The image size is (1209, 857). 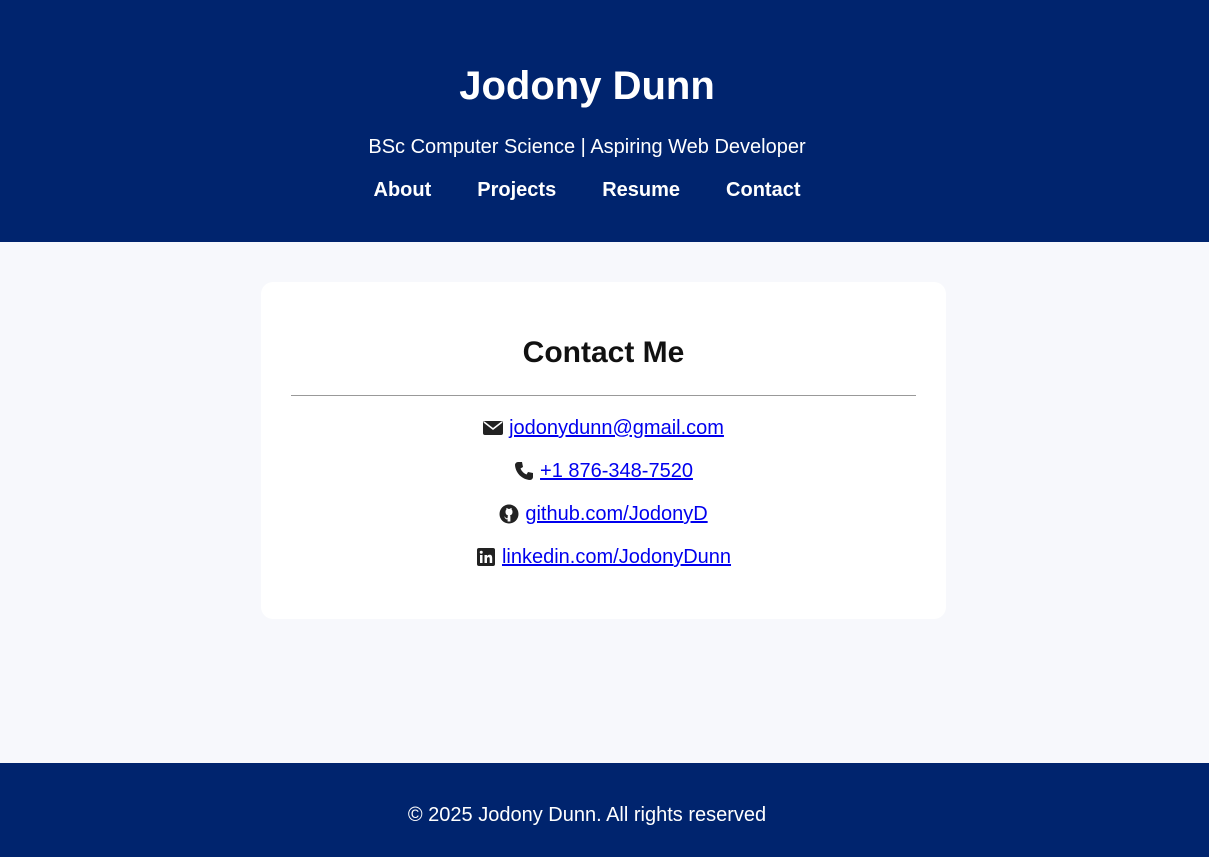 What do you see at coordinates (641, 190) in the screenshot?
I see `nav-resume: Resume` at bounding box center [641, 190].